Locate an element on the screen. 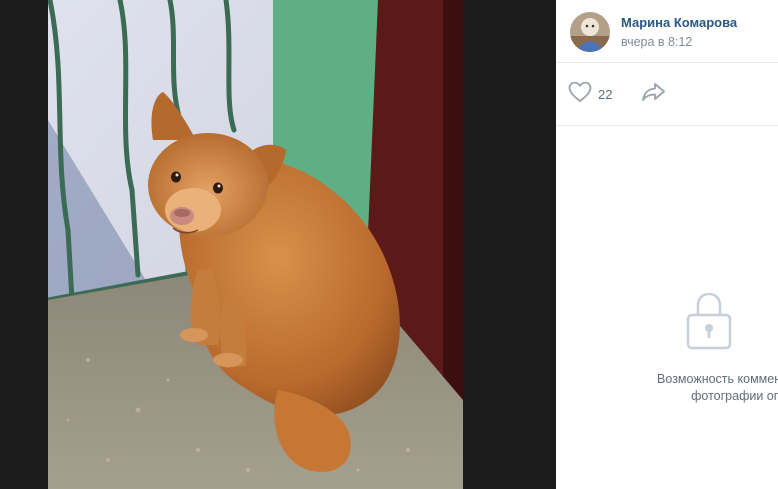  author-avatar is located at coordinates (590, 32).